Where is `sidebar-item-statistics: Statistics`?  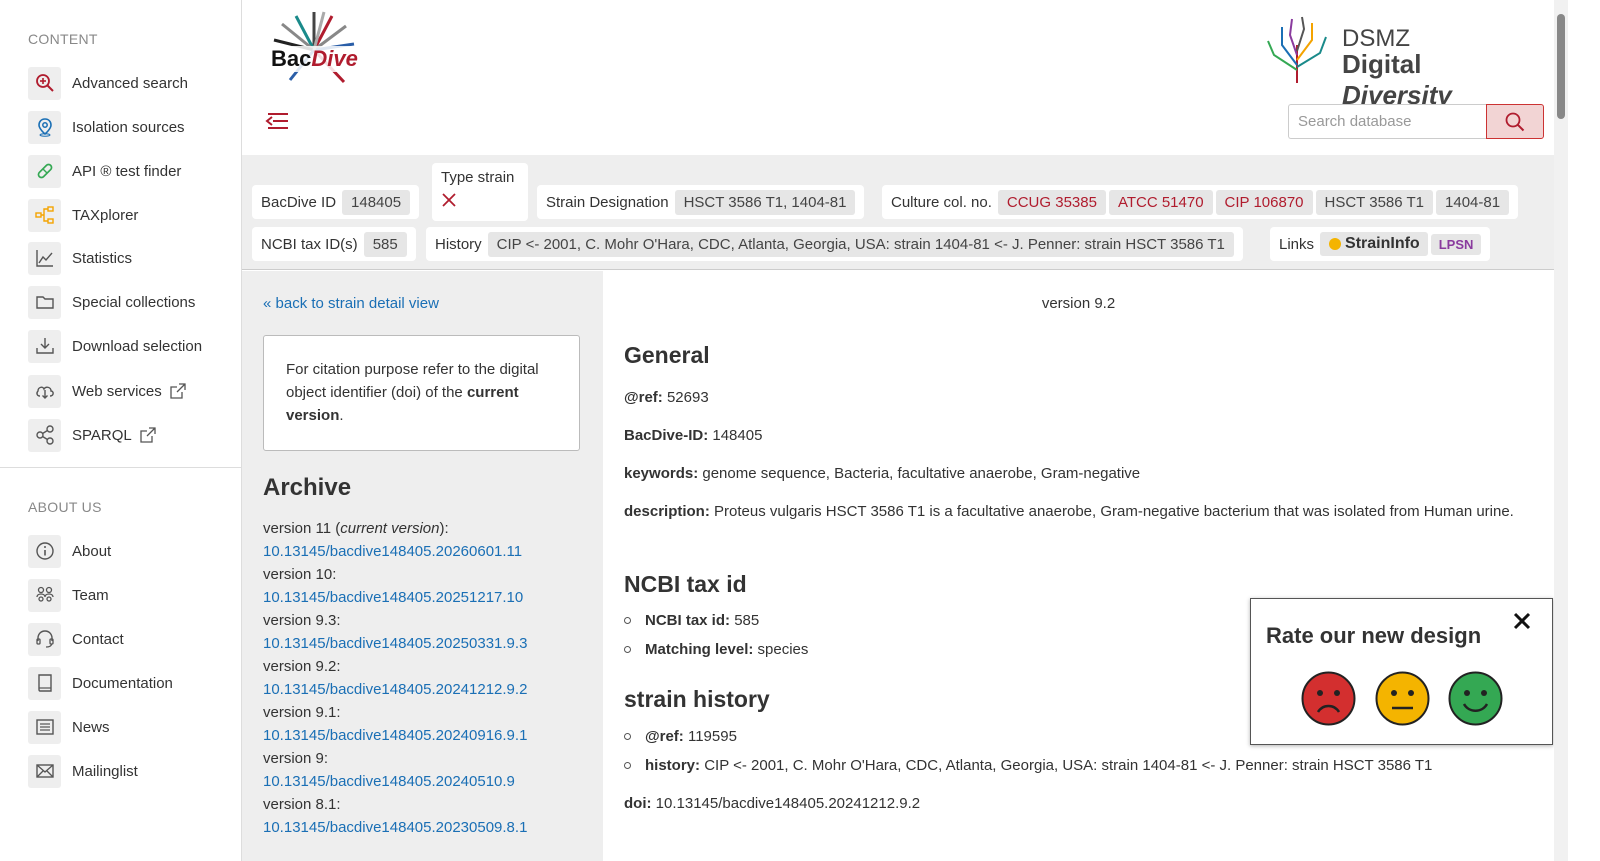 sidebar-item-statistics: Statistics is located at coordinates (80, 258).